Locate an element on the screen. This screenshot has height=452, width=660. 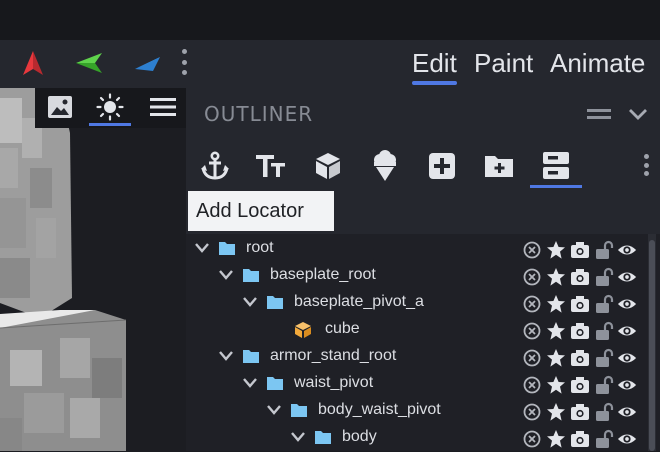
add-cube-icon is located at coordinates (442, 166).